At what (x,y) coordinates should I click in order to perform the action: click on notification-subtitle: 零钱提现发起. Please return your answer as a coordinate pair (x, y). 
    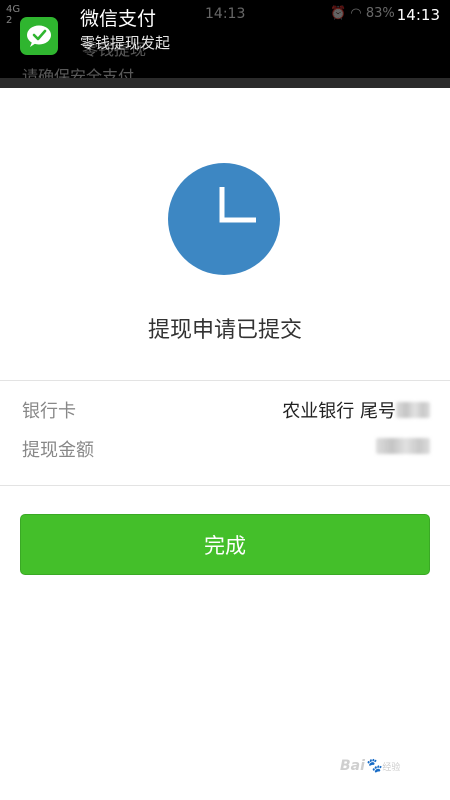
    Looking at the image, I should click on (125, 43).